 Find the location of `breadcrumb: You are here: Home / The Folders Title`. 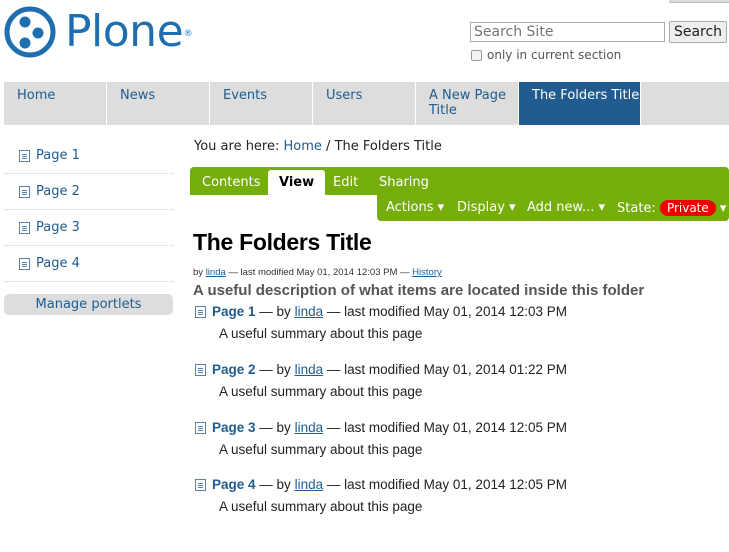

breadcrumb: You are here: Home / The Folders Title is located at coordinates (318, 146).